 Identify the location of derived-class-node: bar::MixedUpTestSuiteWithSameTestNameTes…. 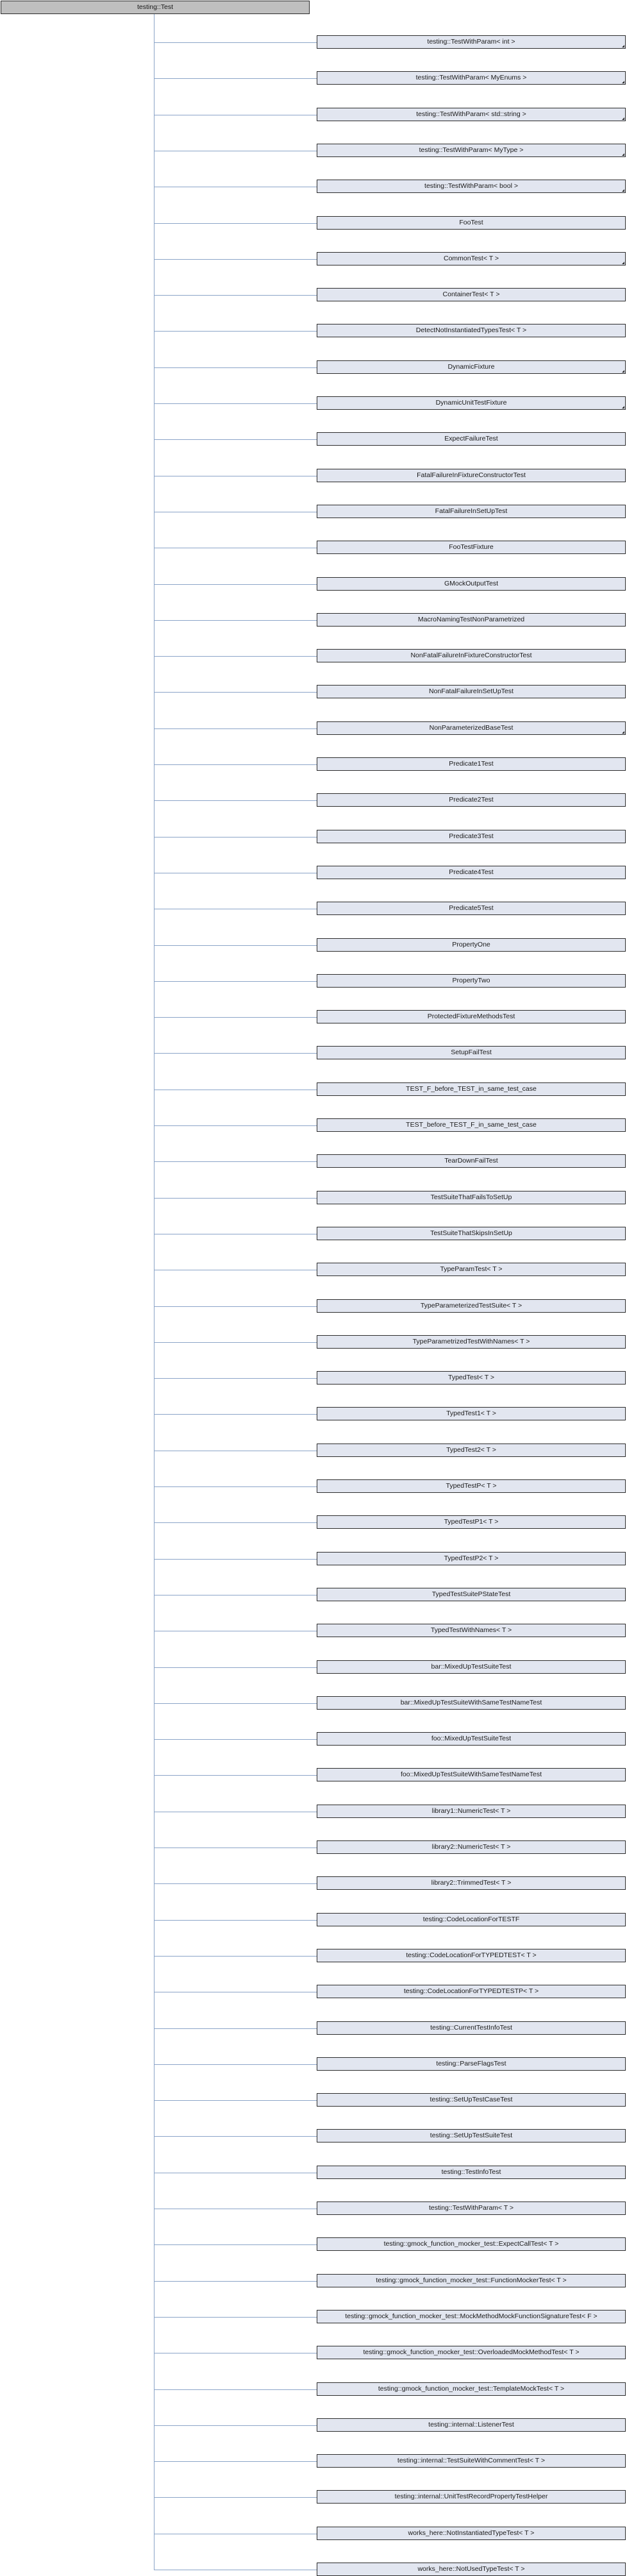
(471, 1703).